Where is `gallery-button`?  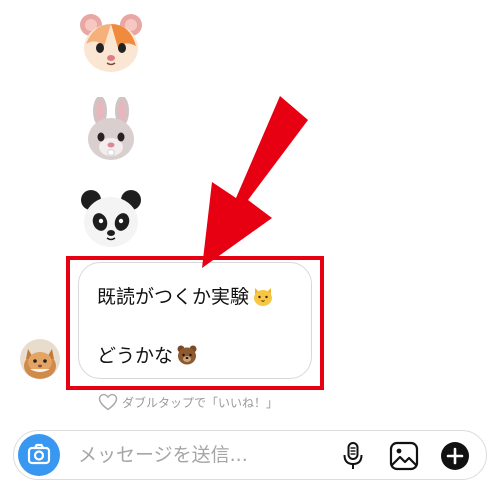 gallery-button is located at coordinates (404, 456).